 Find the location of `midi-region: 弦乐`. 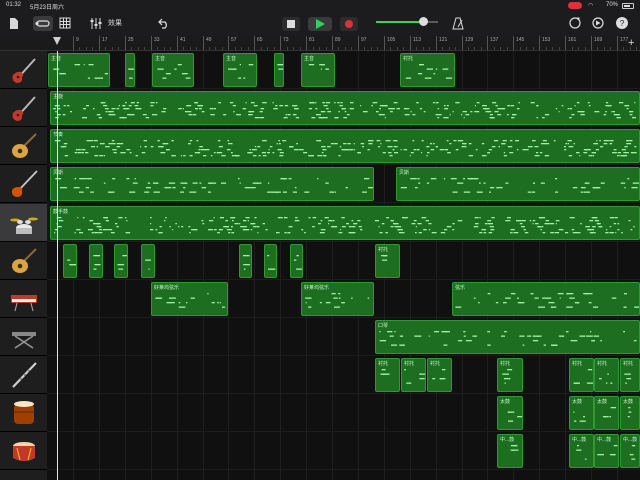

midi-region: 弦乐 is located at coordinates (546, 299).